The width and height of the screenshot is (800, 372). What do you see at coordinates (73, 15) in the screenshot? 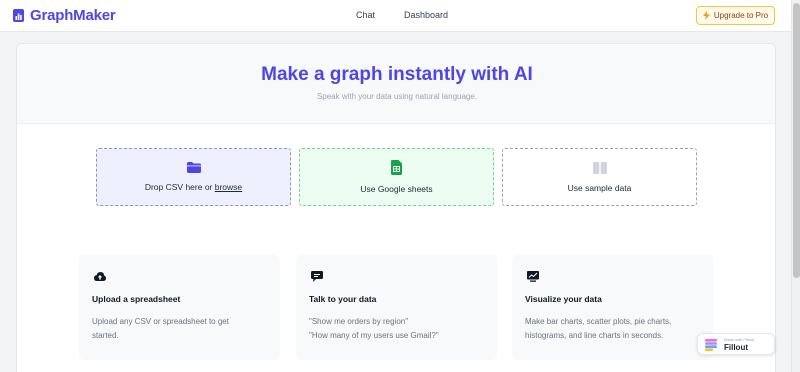
I see `app-name: GraphMaker` at bounding box center [73, 15].